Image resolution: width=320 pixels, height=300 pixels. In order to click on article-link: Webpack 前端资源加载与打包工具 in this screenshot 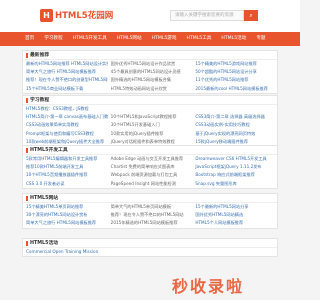, I will do `click(150, 175)`.